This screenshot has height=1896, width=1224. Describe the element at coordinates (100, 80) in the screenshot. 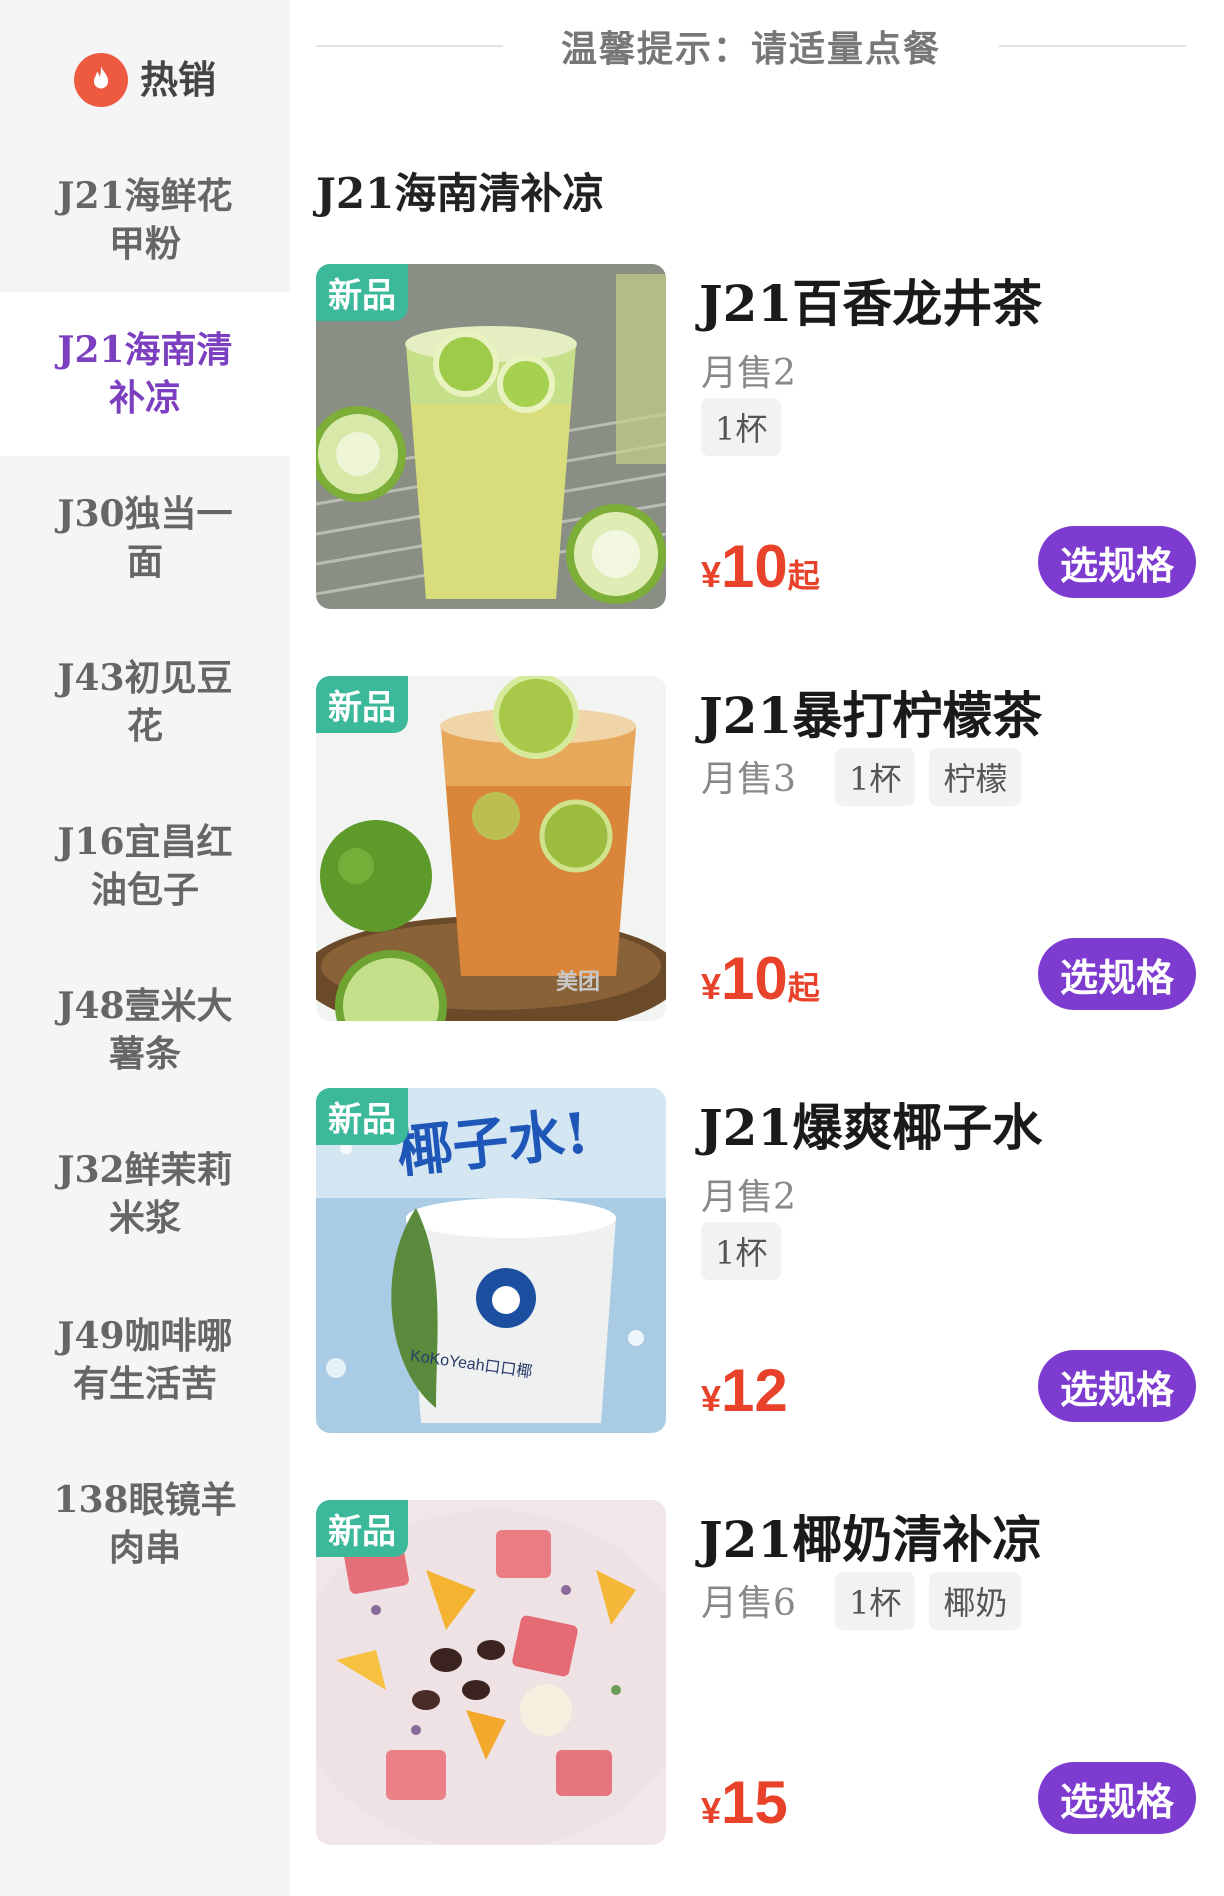

I see `flame-icon` at that location.